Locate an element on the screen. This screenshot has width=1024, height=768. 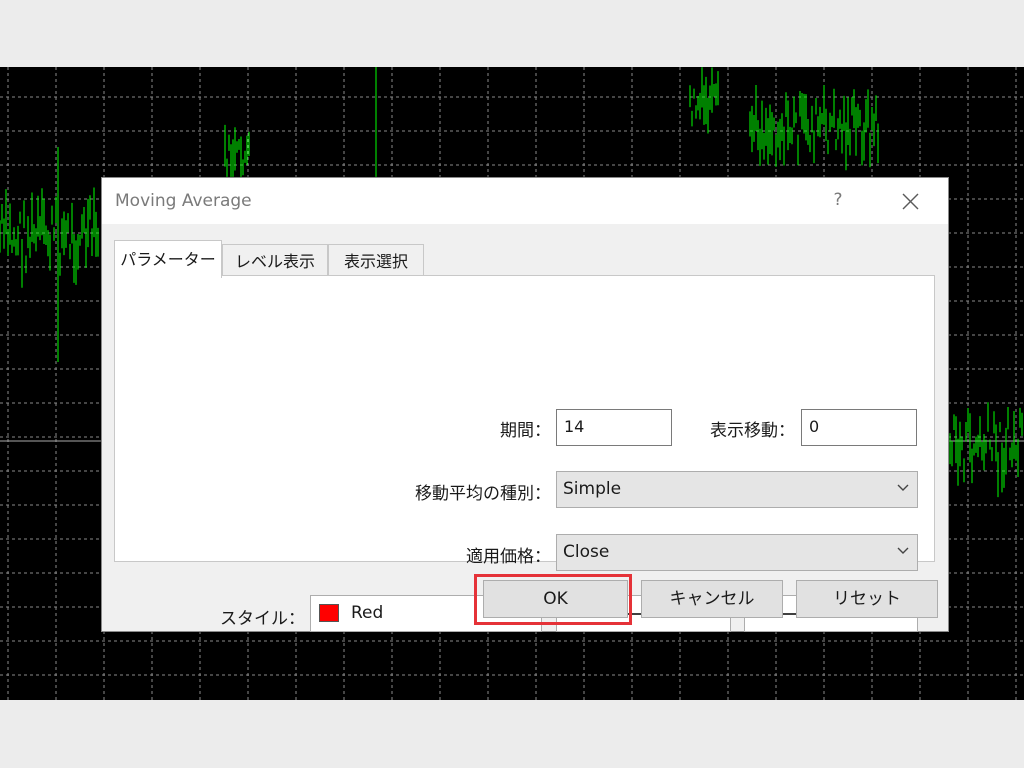
close-icon is located at coordinates (910, 201).